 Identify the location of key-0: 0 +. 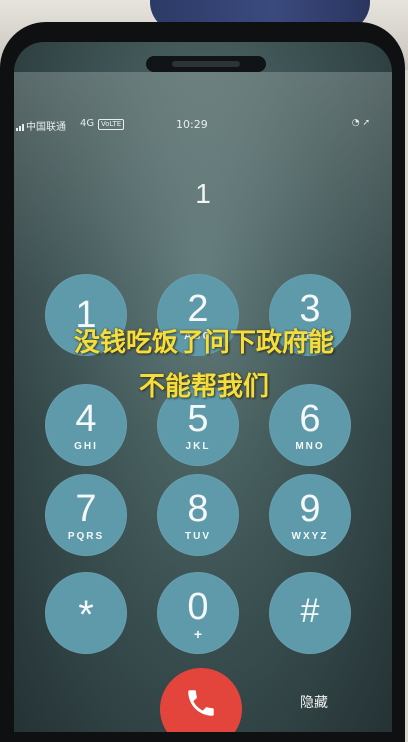
(198, 613).